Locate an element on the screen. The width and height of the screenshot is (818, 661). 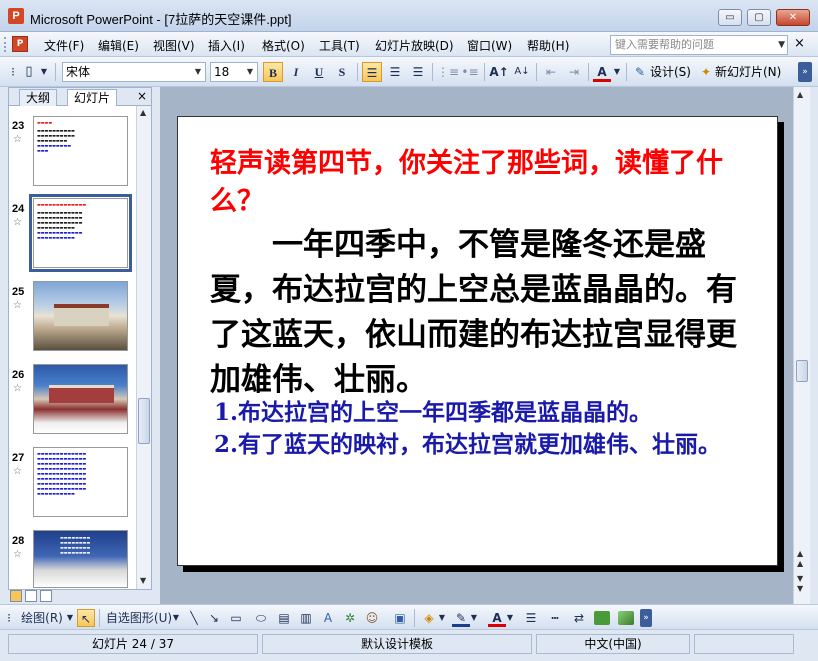
slide-number: 25 is located at coordinates (18, 292).